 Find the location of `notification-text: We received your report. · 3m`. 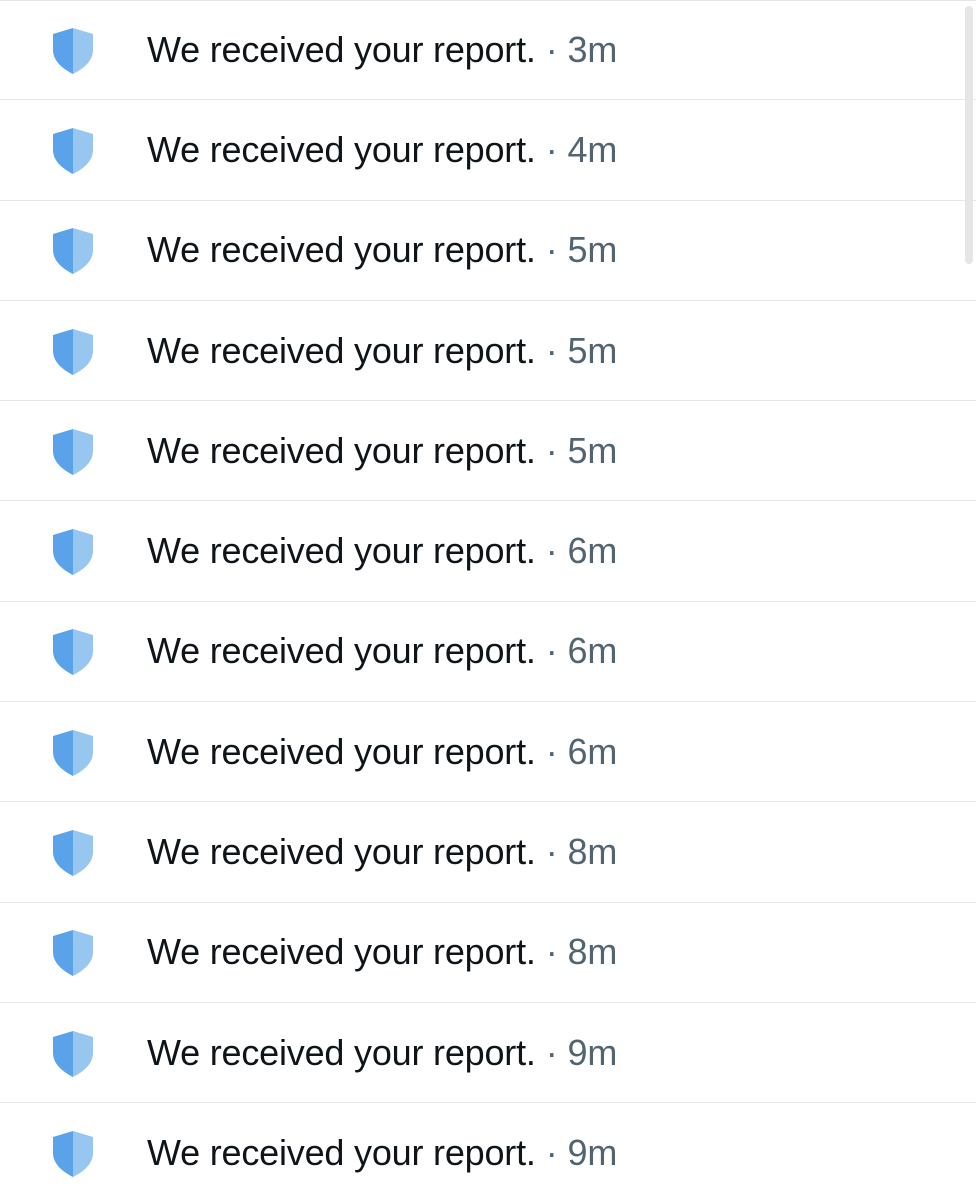

notification-text: We received your report. · 3m is located at coordinates (382, 50).